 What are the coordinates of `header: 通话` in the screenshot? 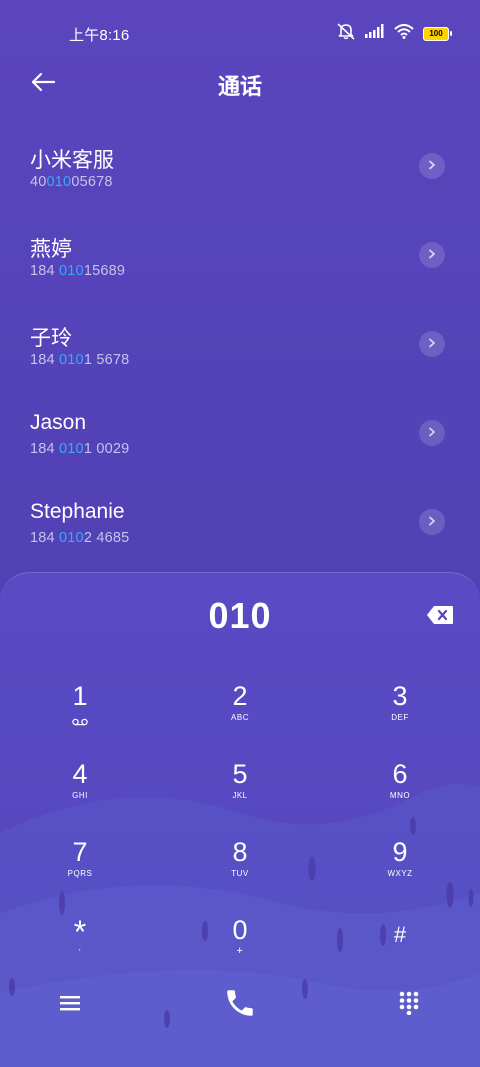 It's located at (240, 82).